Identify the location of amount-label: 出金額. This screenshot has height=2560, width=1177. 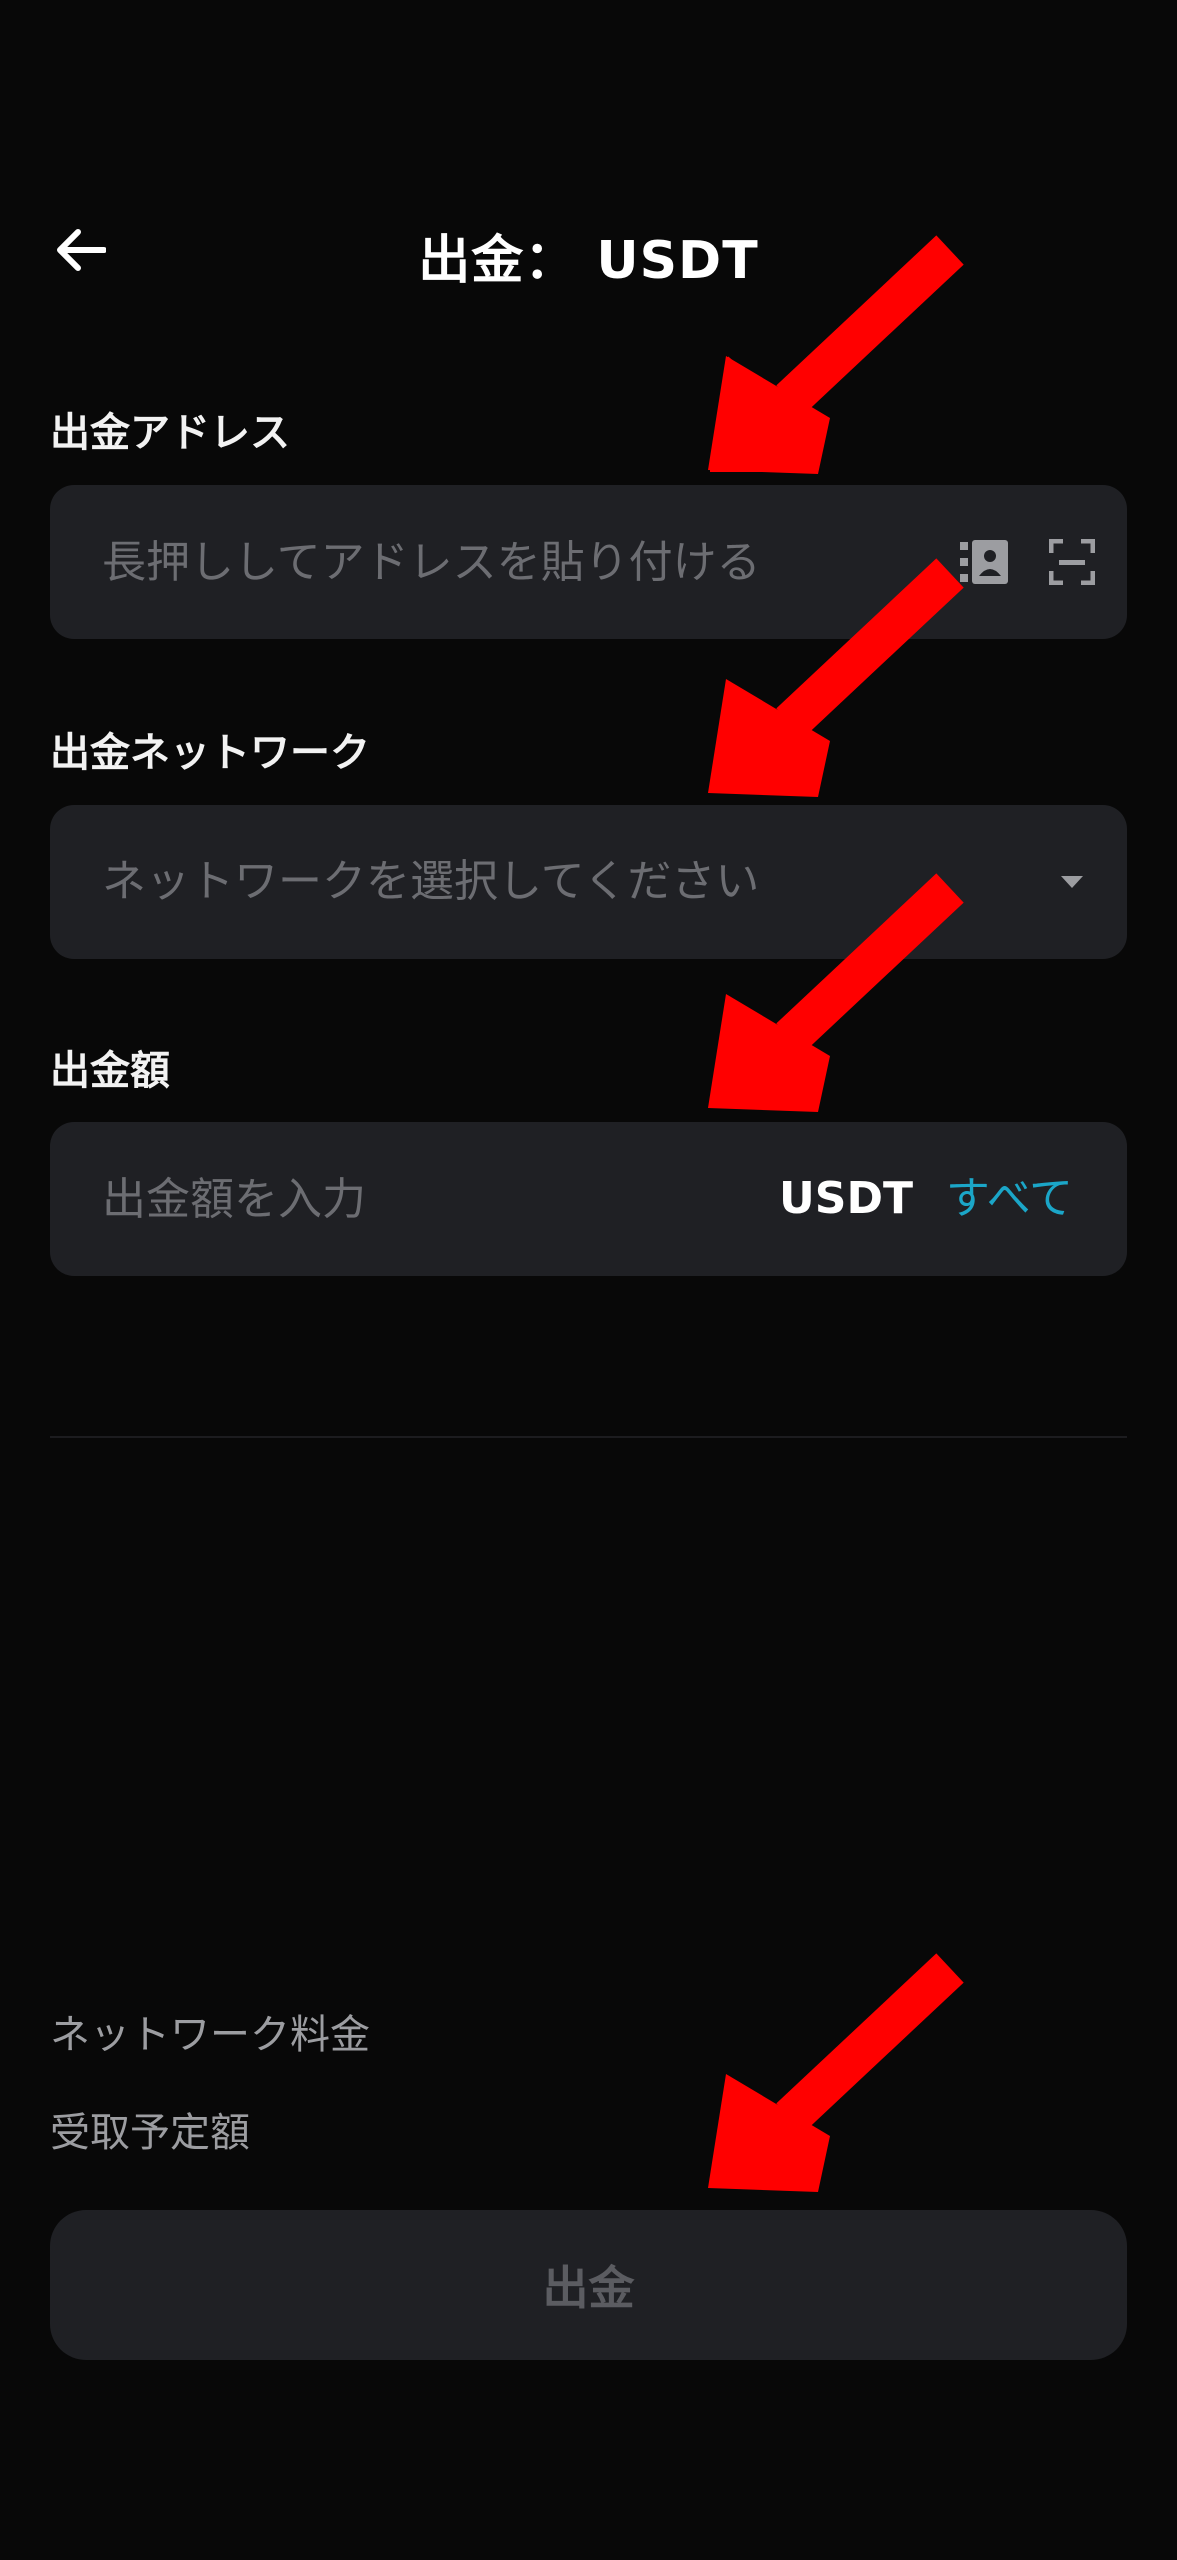
(110, 1071).